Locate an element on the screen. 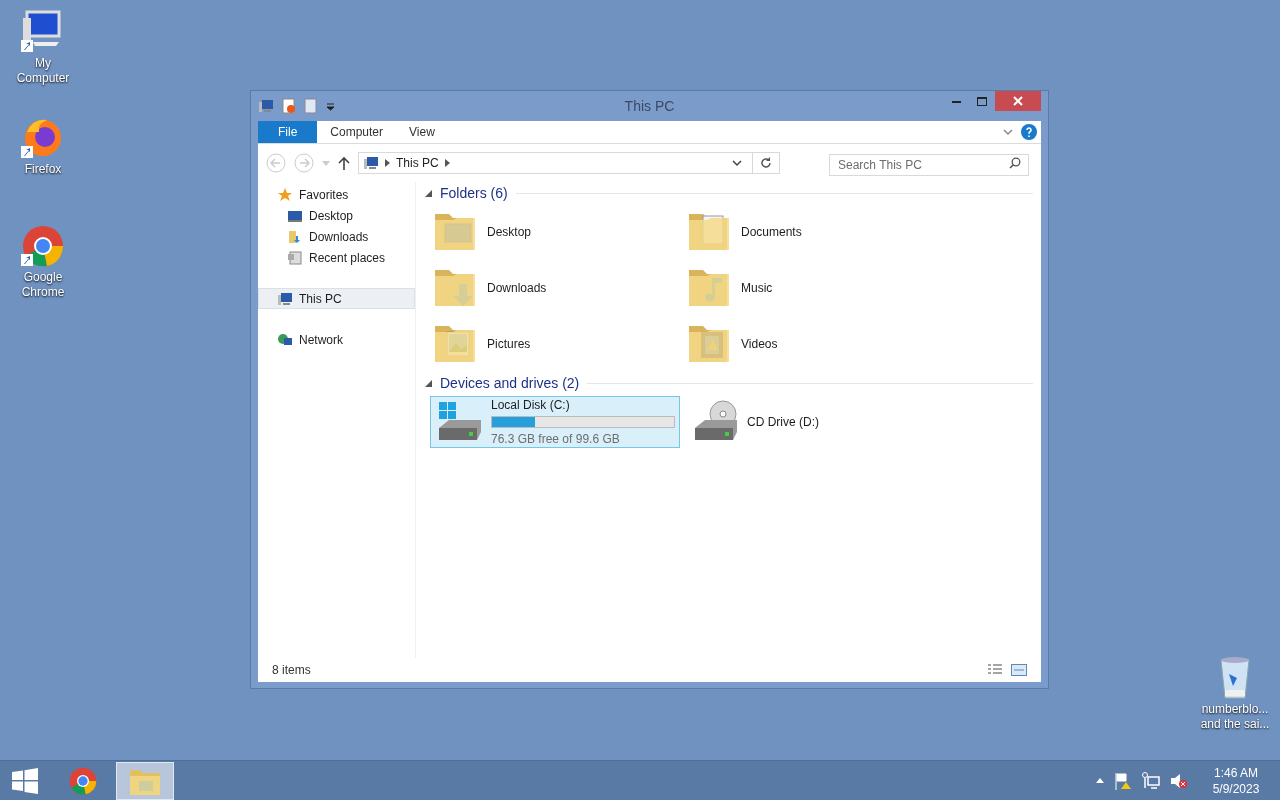 The height and width of the screenshot is (800, 1280). windows-logo-icon is located at coordinates (25, 780).